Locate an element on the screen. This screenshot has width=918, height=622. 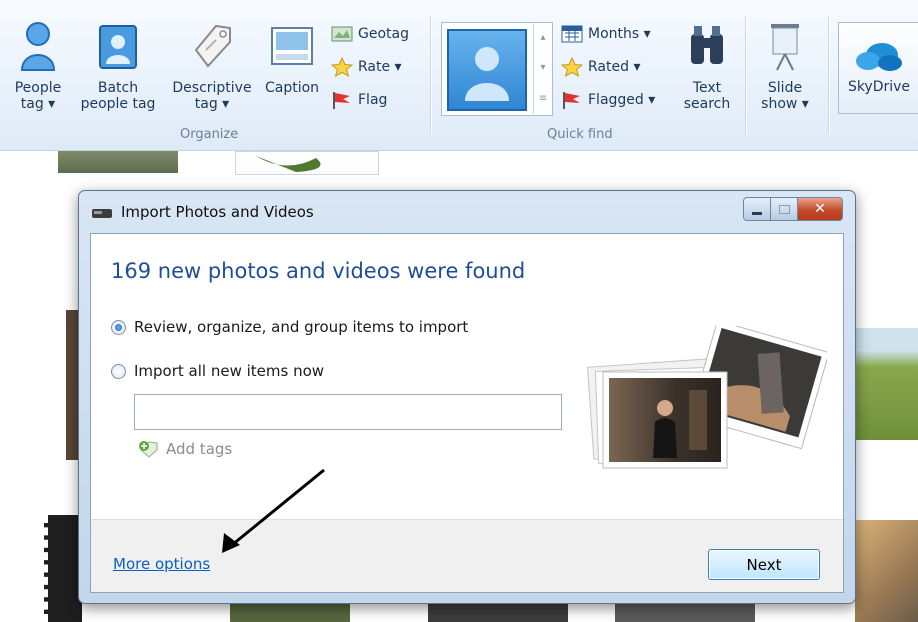
geotag-icon is located at coordinates (342, 34).